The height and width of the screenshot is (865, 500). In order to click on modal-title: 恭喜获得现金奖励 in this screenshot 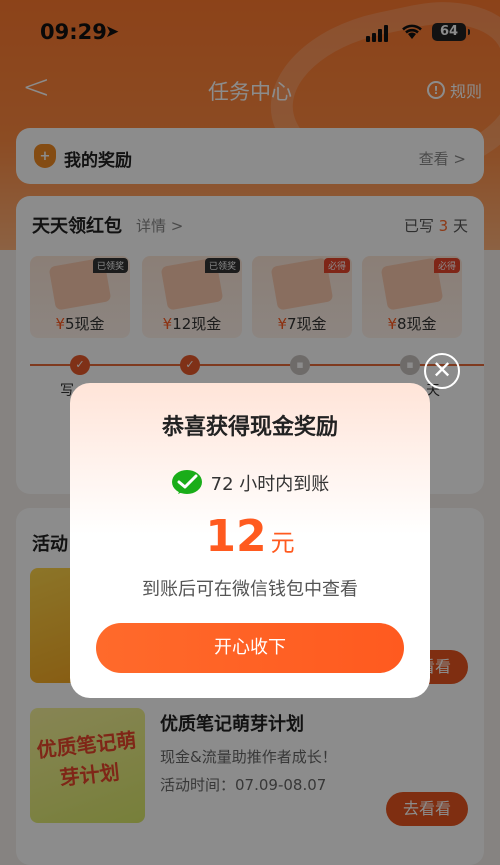, I will do `click(249, 427)`.